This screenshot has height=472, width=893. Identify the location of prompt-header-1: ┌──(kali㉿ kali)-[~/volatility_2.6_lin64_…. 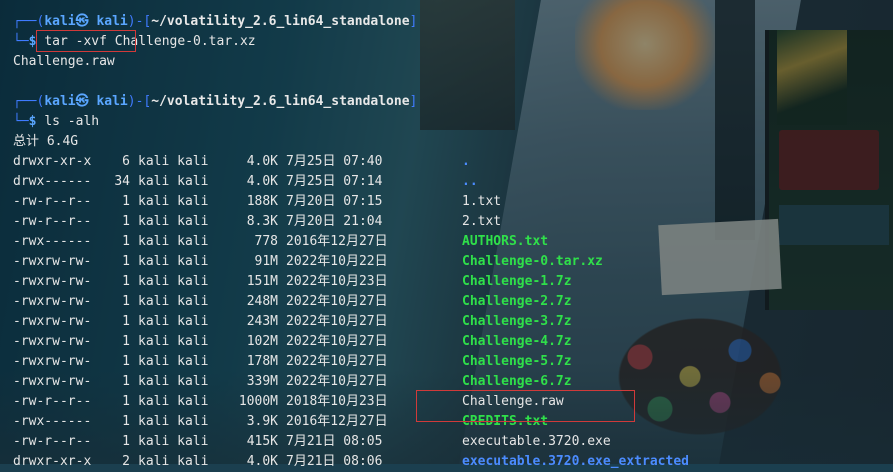
(215, 22).